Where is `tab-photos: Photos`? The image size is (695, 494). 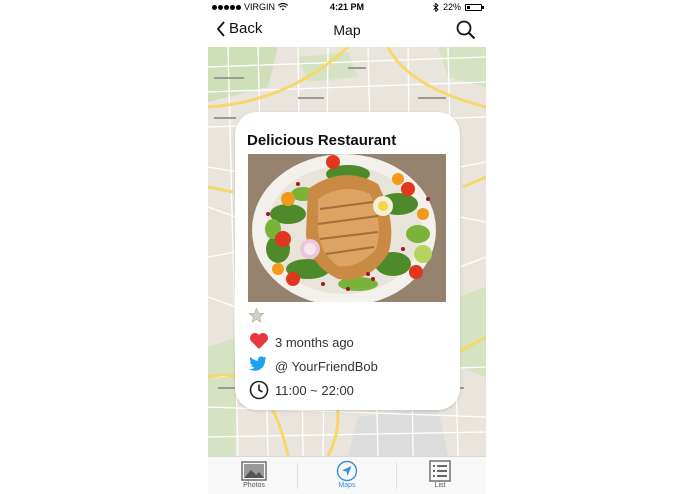 tab-photos: Photos is located at coordinates (254, 474).